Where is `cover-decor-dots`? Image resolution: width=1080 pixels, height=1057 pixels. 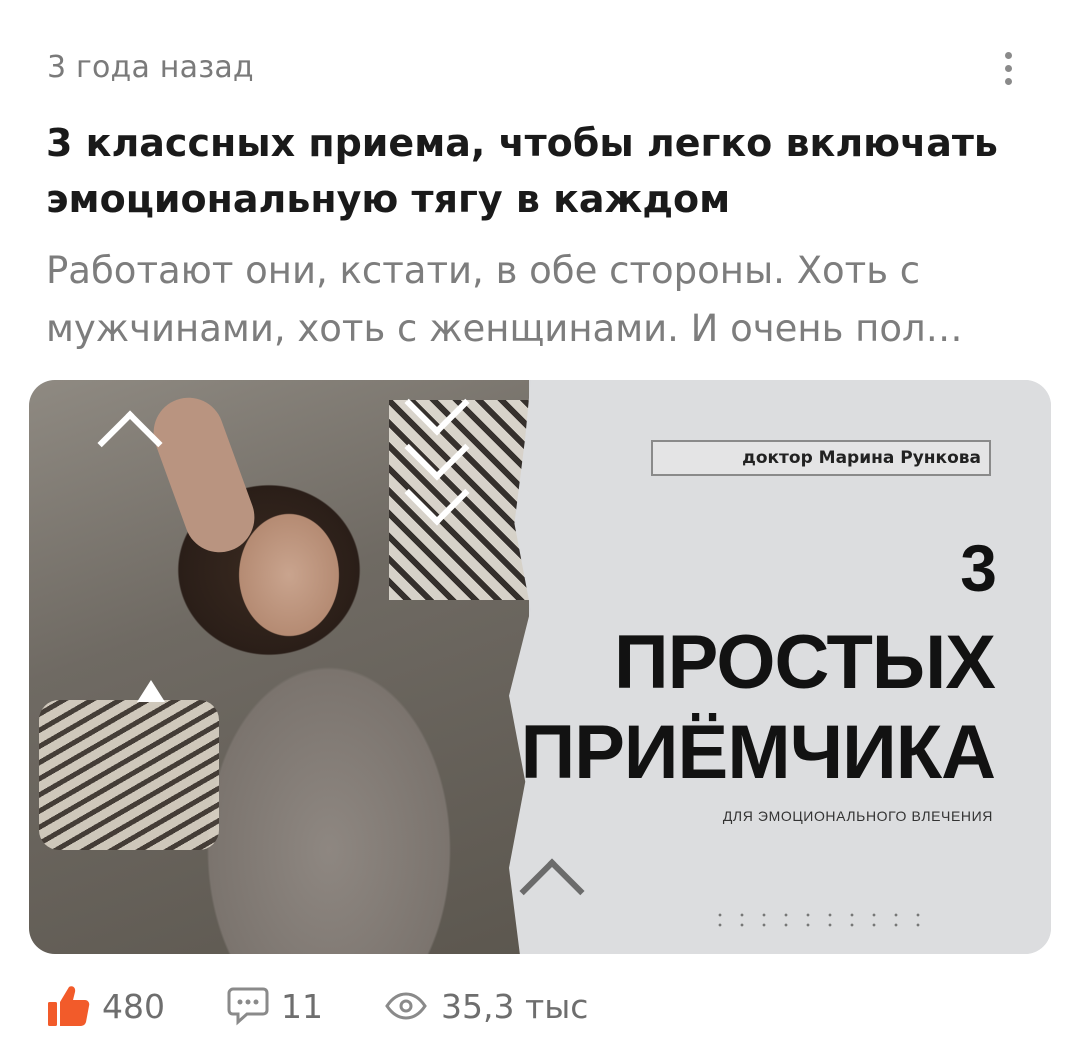 cover-decor-dots is located at coordinates (819, 920).